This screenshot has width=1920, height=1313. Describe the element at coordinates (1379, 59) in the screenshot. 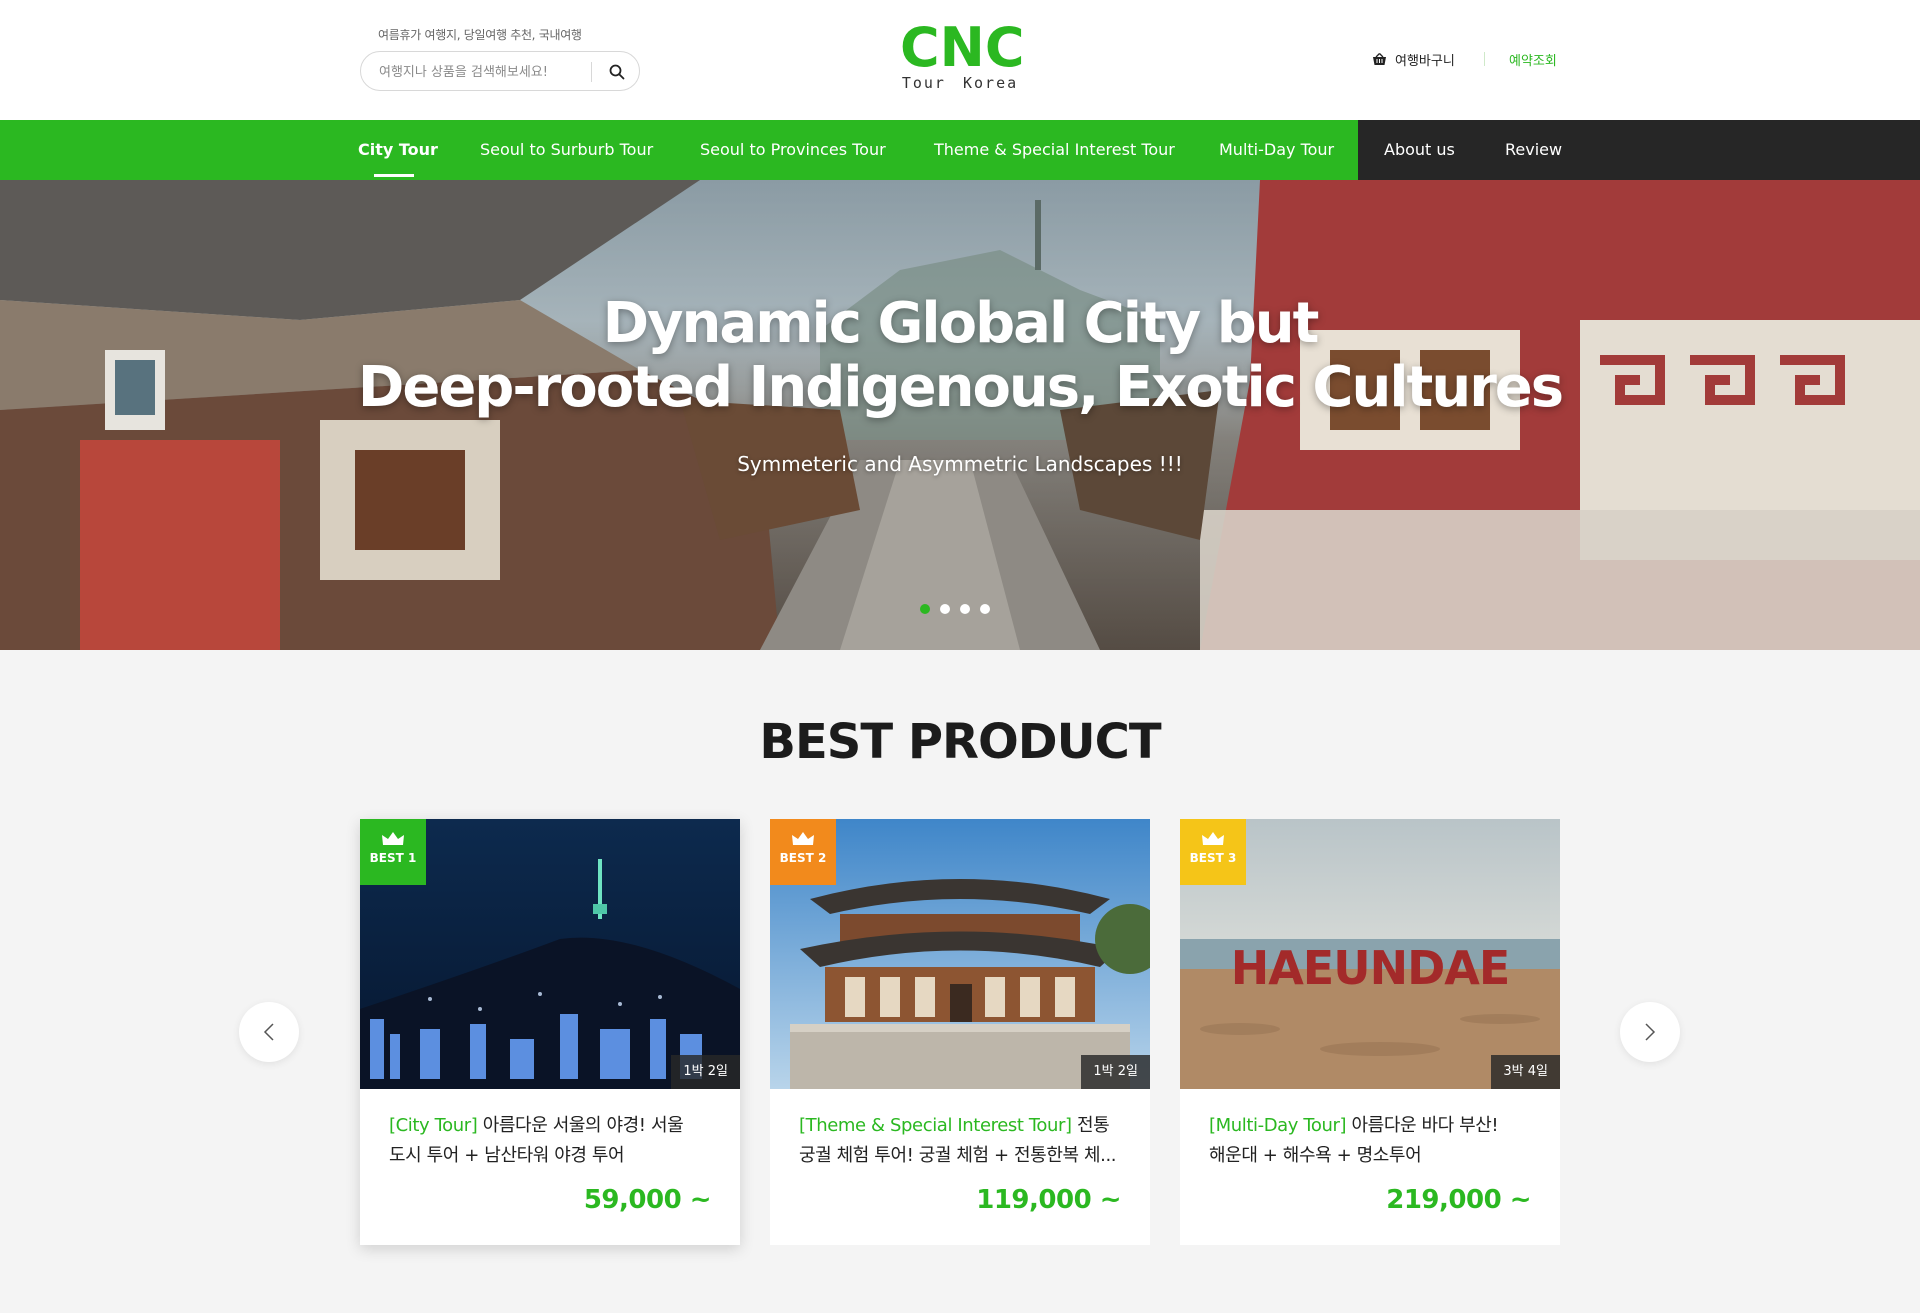

I see `basket-icon` at that location.